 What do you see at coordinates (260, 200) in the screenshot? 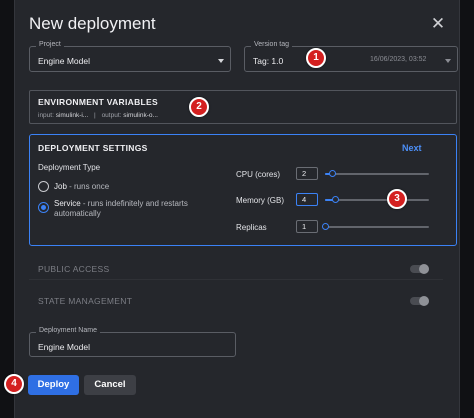
I see `memory-label: Memory (GB)` at bounding box center [260, 200].